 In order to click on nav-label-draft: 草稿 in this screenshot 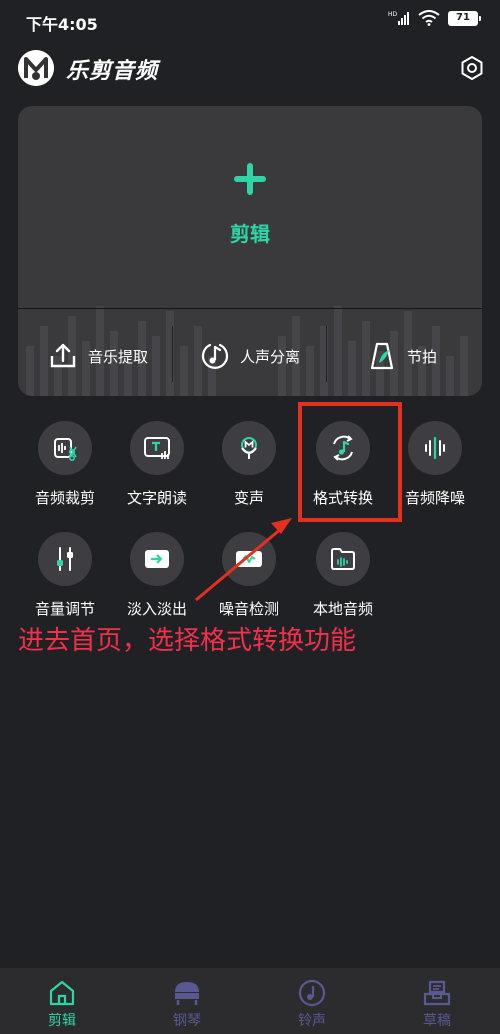, I will do `click(437, 1021)`.